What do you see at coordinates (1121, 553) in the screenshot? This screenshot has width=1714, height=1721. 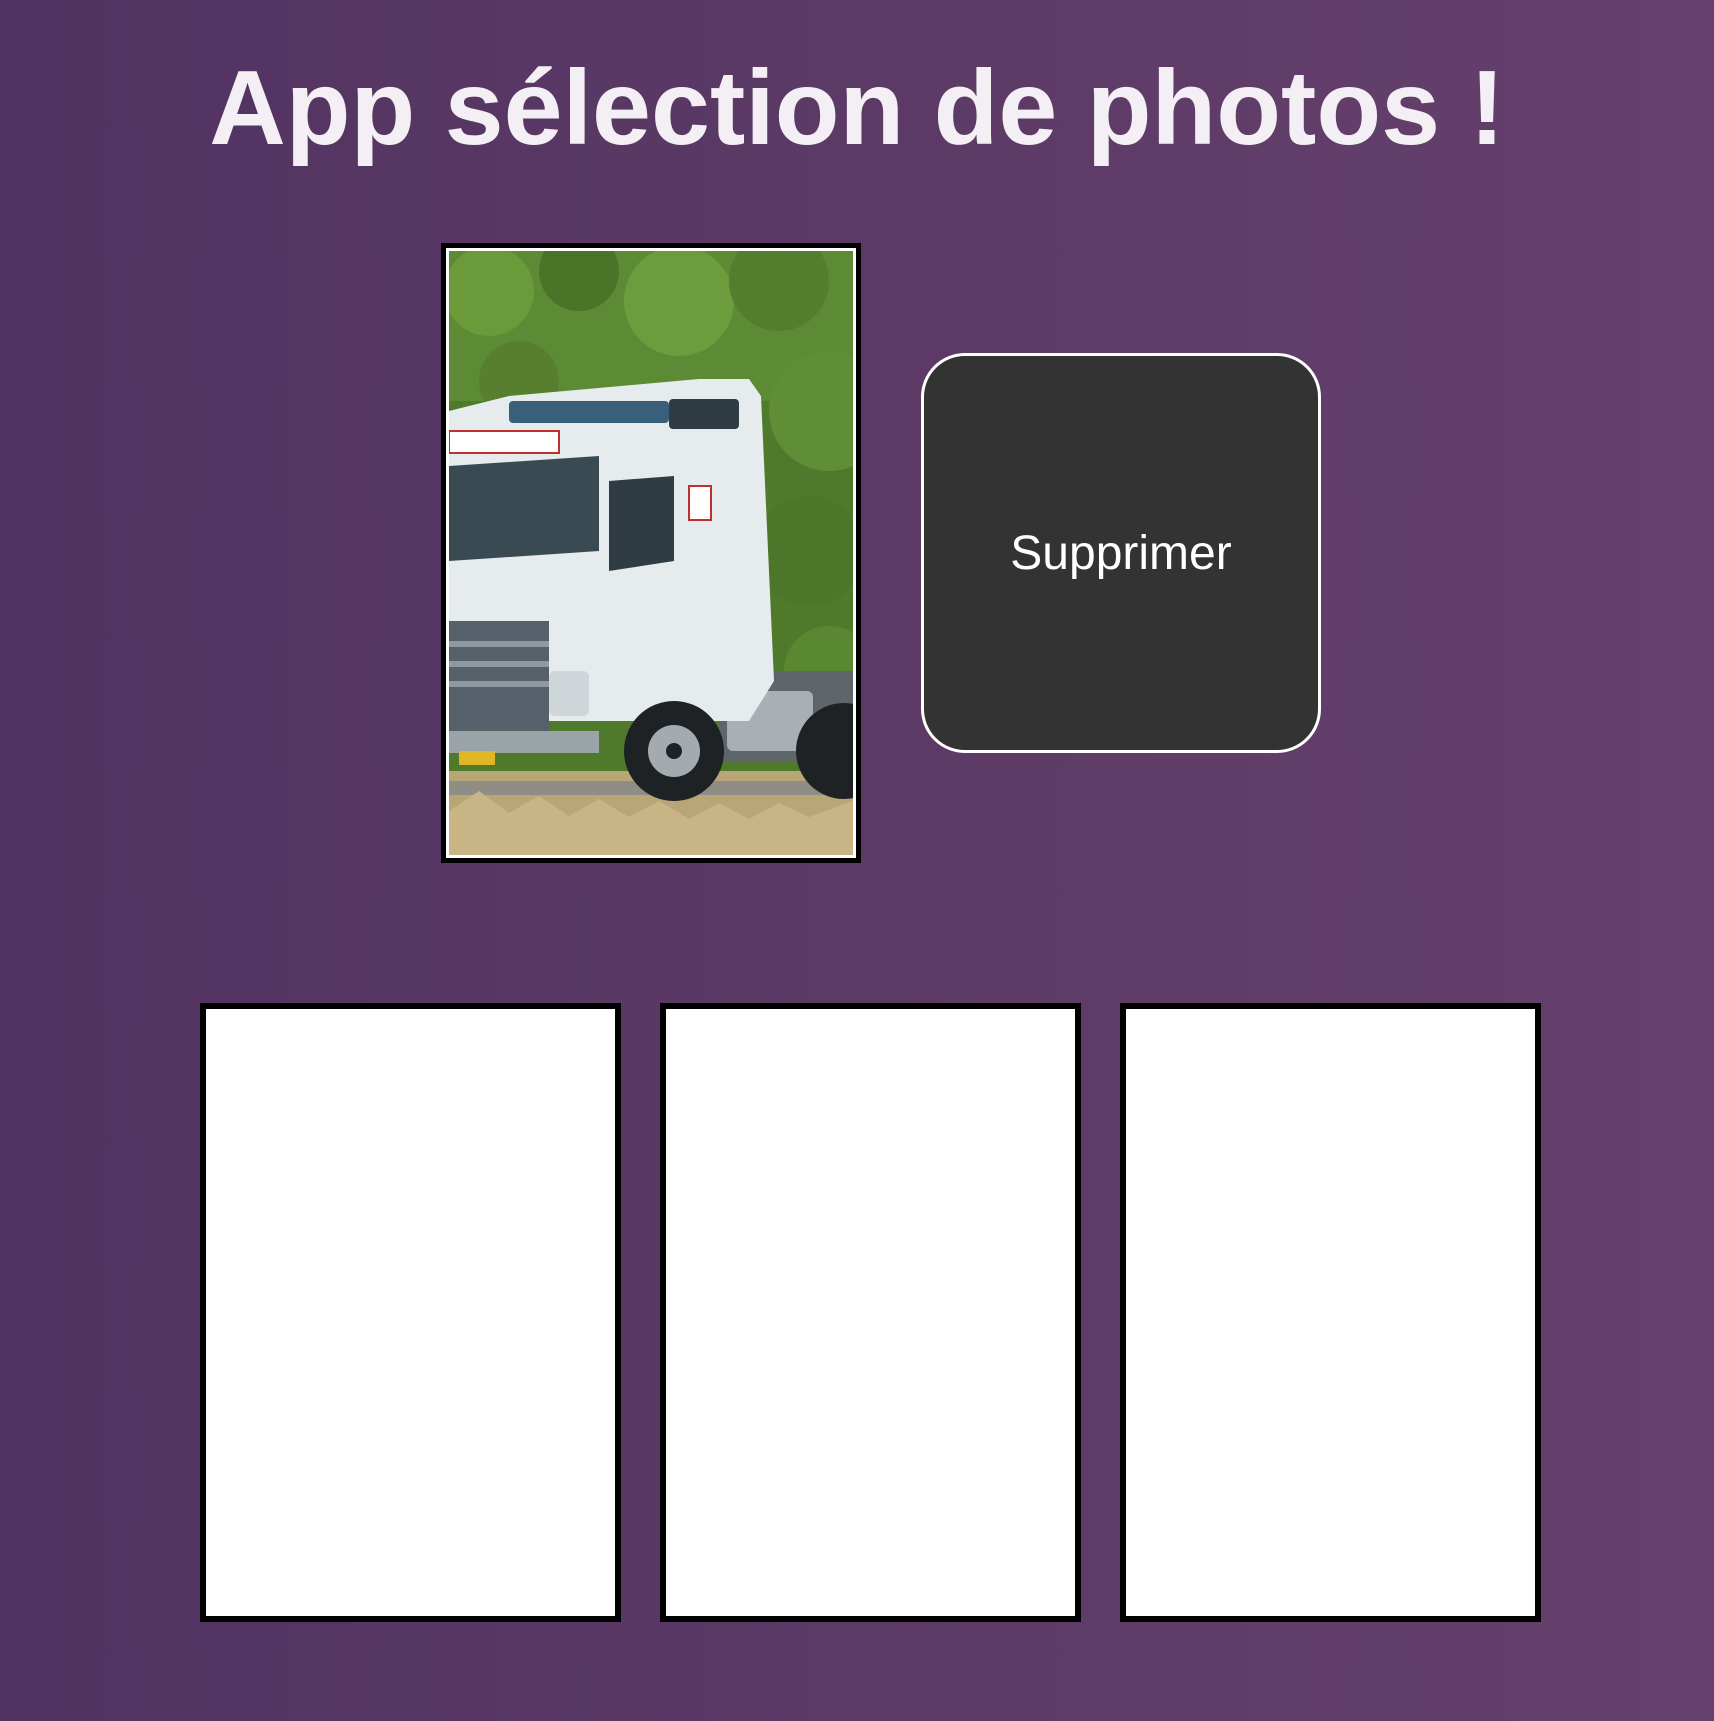 I see `delete-button: Supprimer` at bounding box center [1121, 553].